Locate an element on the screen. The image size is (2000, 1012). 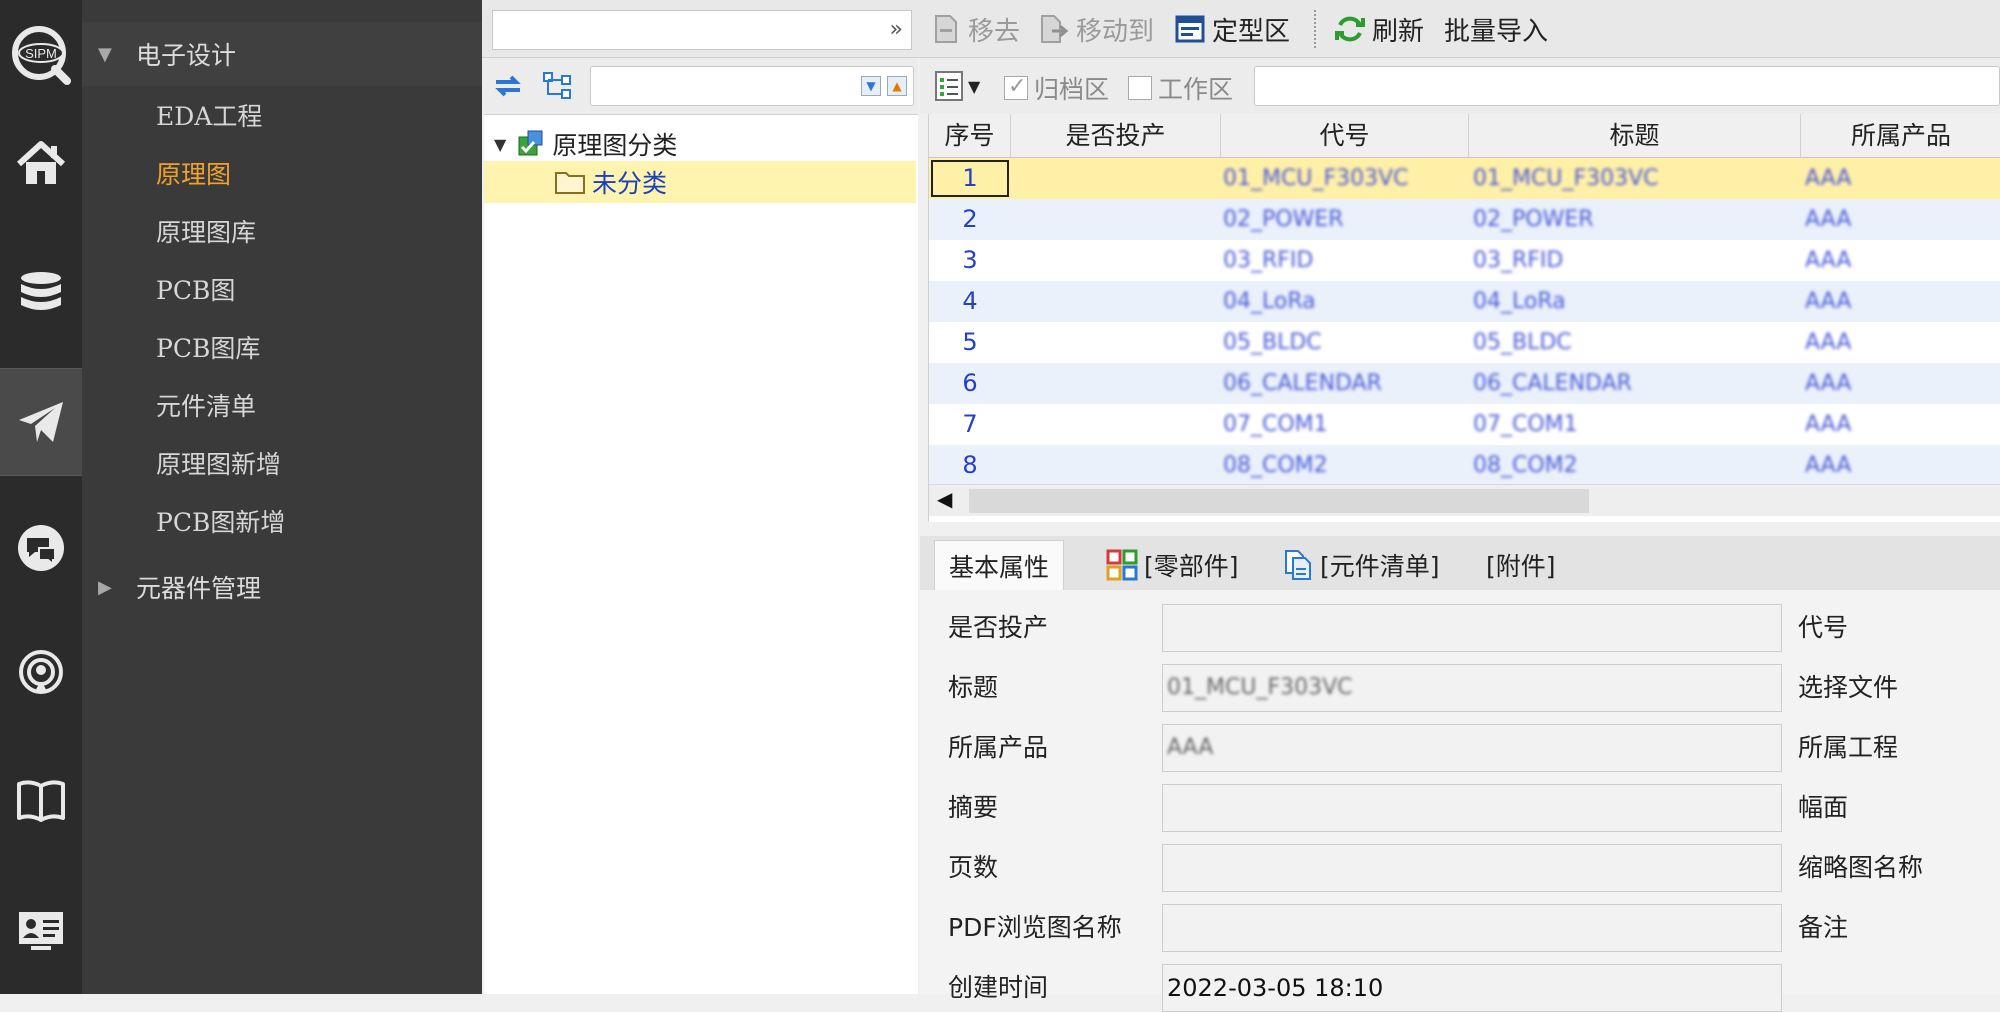
move-to-button: 移动到 is located at coordinates (1096, 29).